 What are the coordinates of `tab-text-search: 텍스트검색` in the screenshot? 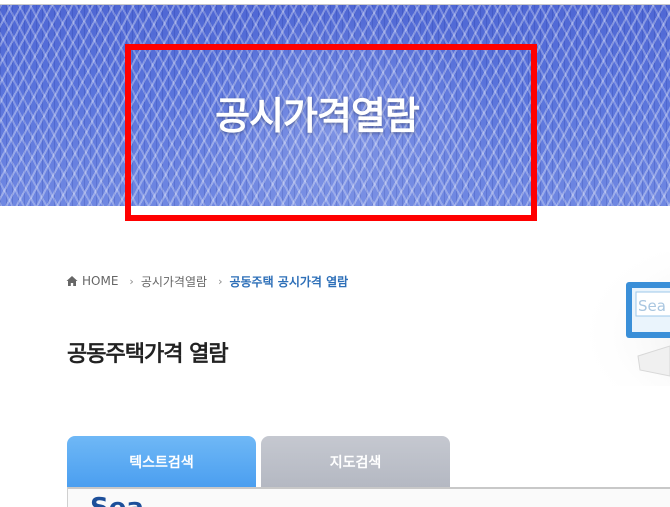 It's located at (161, 462).